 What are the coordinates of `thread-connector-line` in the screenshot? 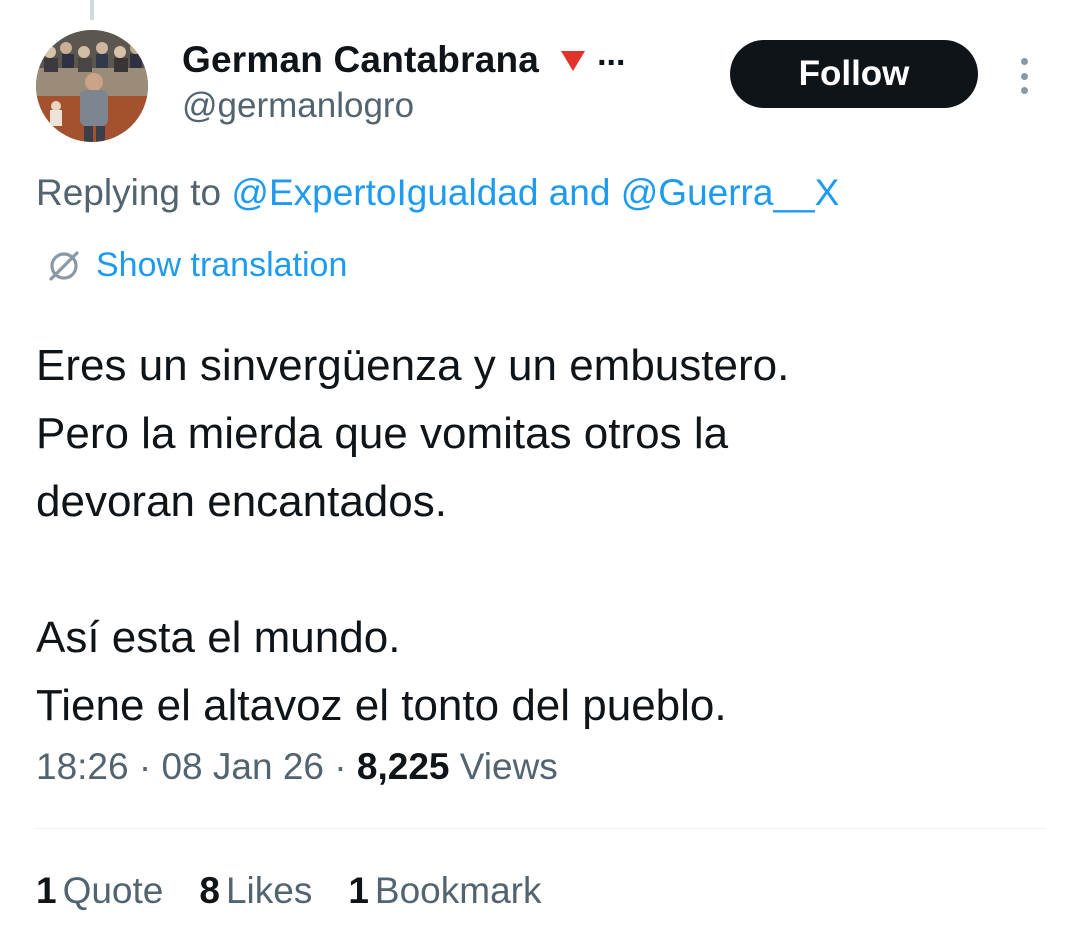 It's located at (92, 10).